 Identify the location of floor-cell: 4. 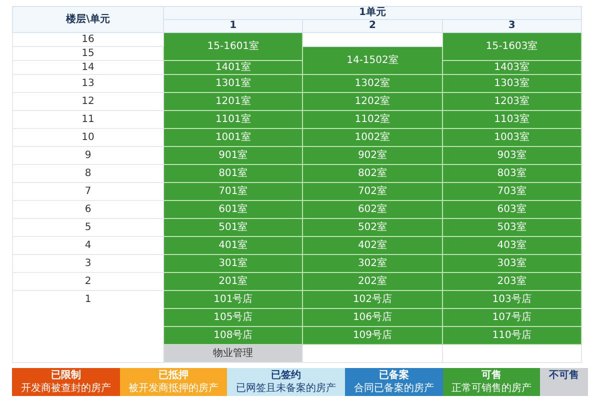
(88, 245).